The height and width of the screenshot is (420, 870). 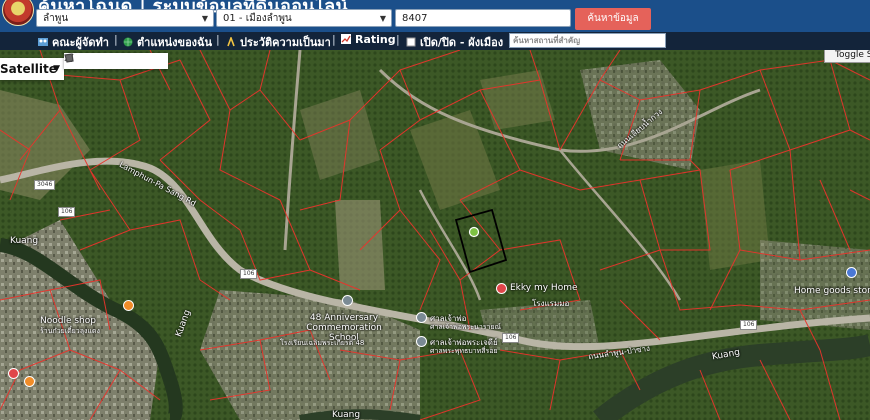 I want to click on parcel-number-value: 8407, so click(x=415, y=18).